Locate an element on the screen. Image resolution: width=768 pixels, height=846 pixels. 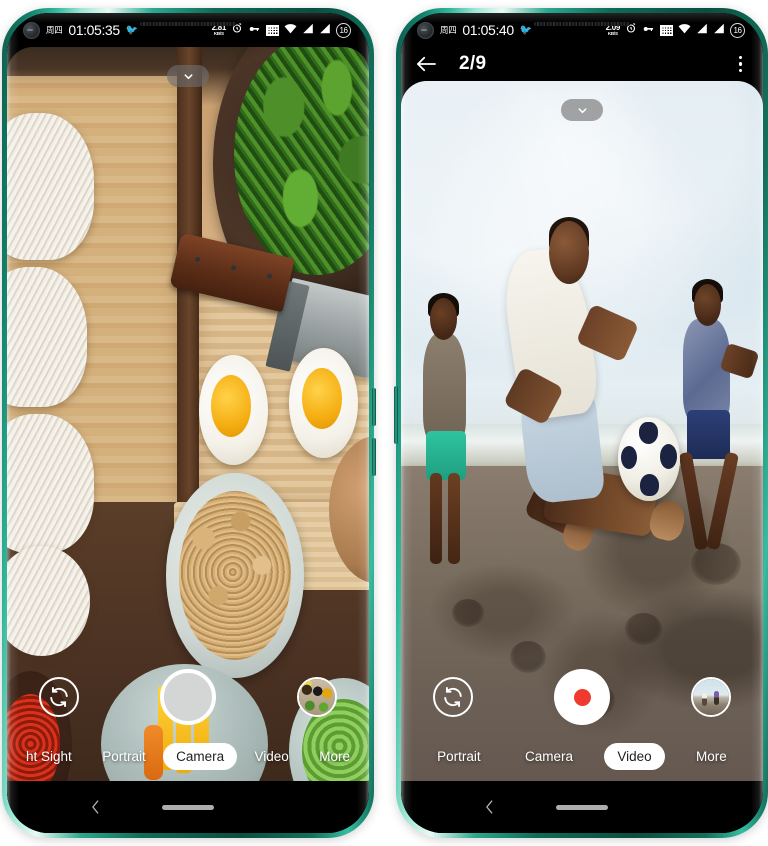
toasted-grains is located at coordinates (235, 575).